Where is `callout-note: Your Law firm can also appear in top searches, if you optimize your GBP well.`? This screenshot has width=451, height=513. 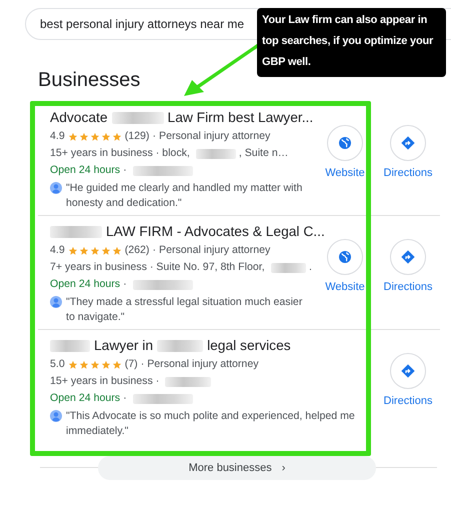
callout-note: Your Law firm can also appear in top searches, if you optimize your GBP well. is located at coordinates (351, 42).